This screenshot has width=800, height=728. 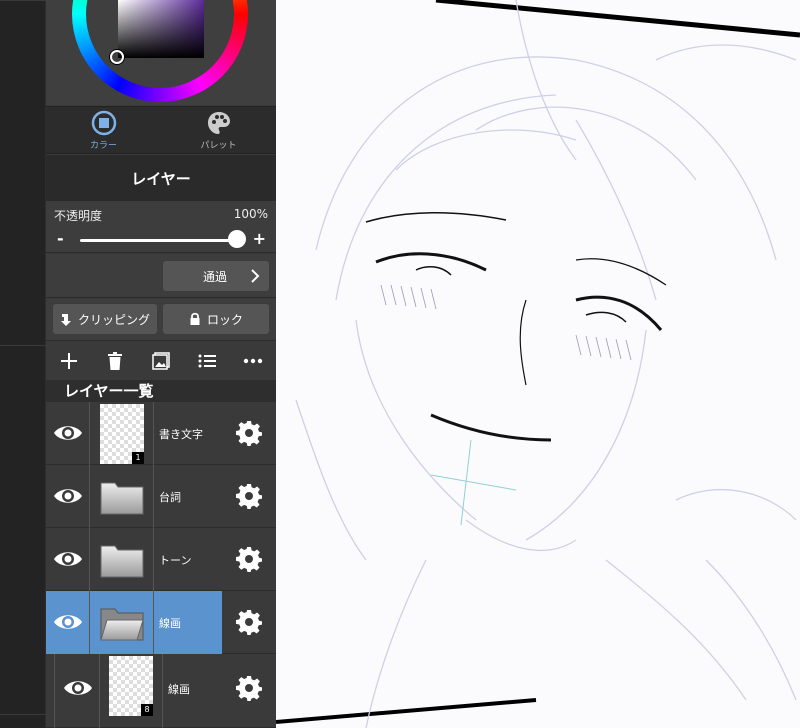 I want to click on color-wheel-area, so click(x=161, y=52).